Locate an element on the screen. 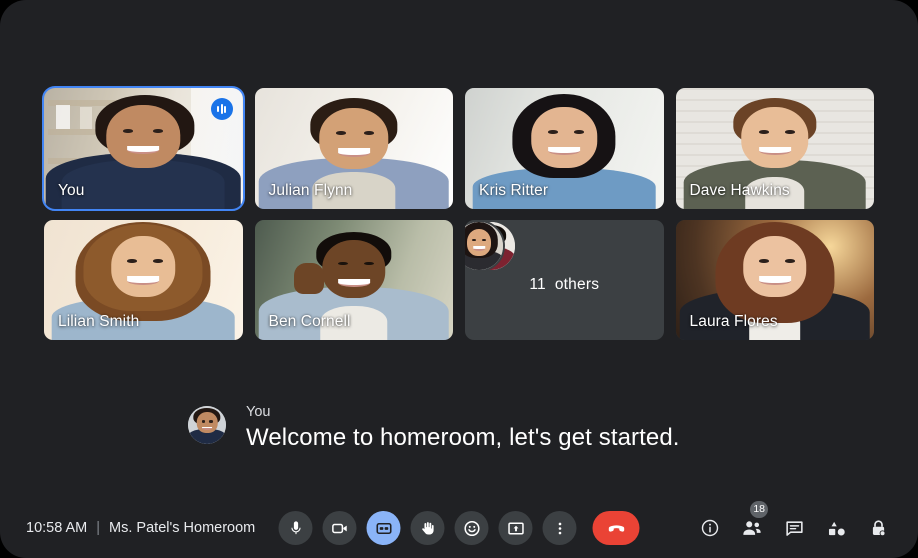  camera-icon is located at coordinates (339, 528).